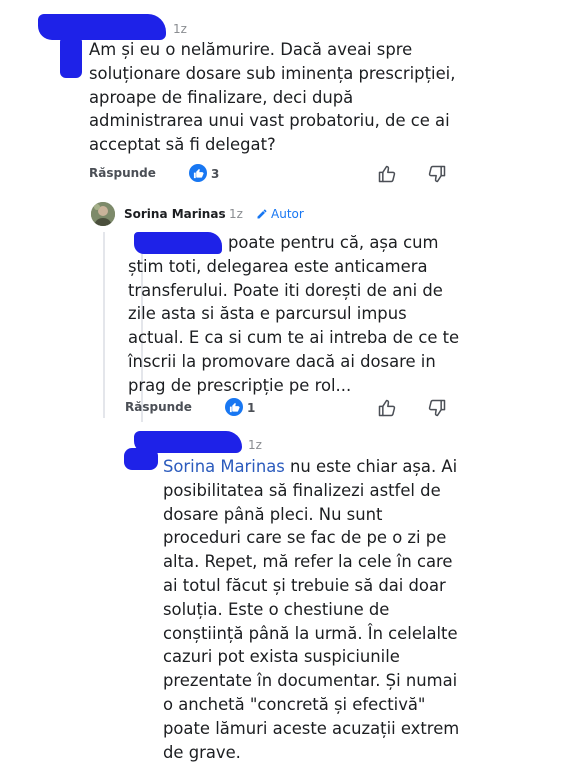 This screenshot has height=764, width=584. Describe the element at coordinates (215, 174) in the screenshot. I see `like-count: 3` at that location.